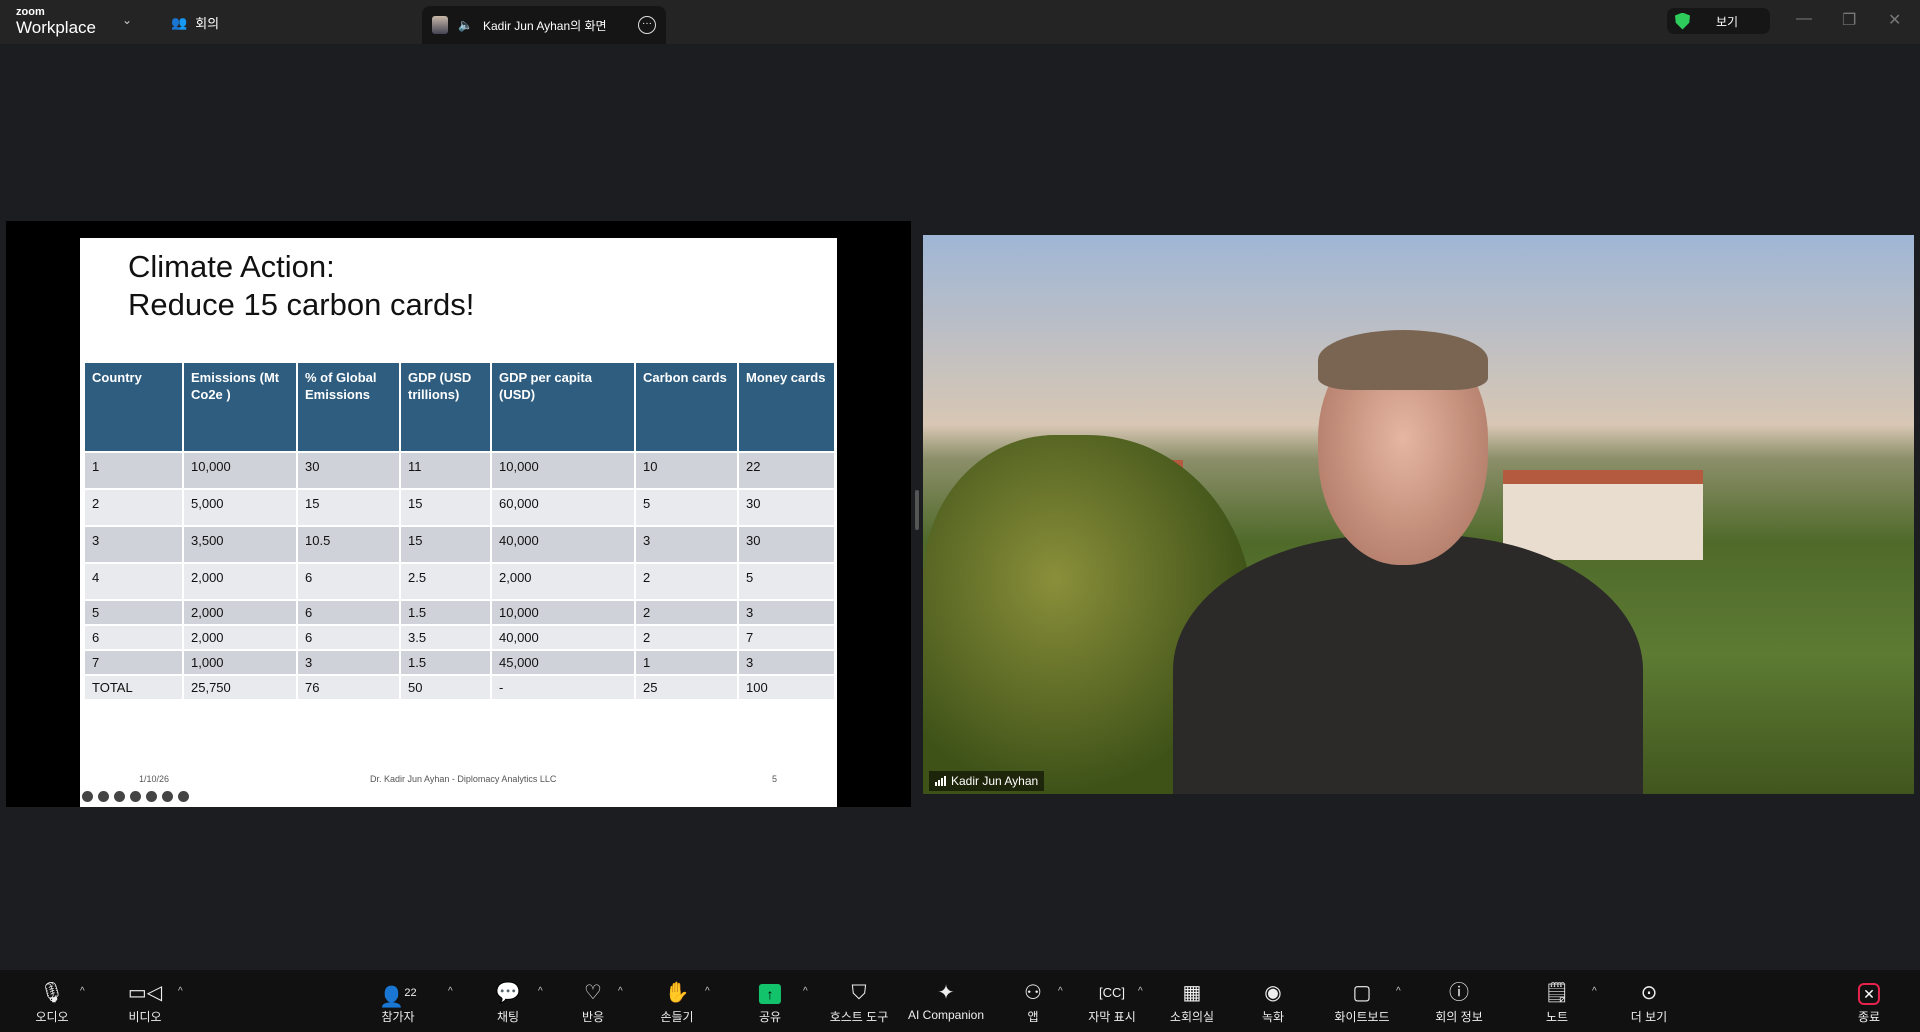  What do you see at coordinates (859, 993) in the screenshot?
I see `shield-icon: ⛉` at bounding box center [859, 993].